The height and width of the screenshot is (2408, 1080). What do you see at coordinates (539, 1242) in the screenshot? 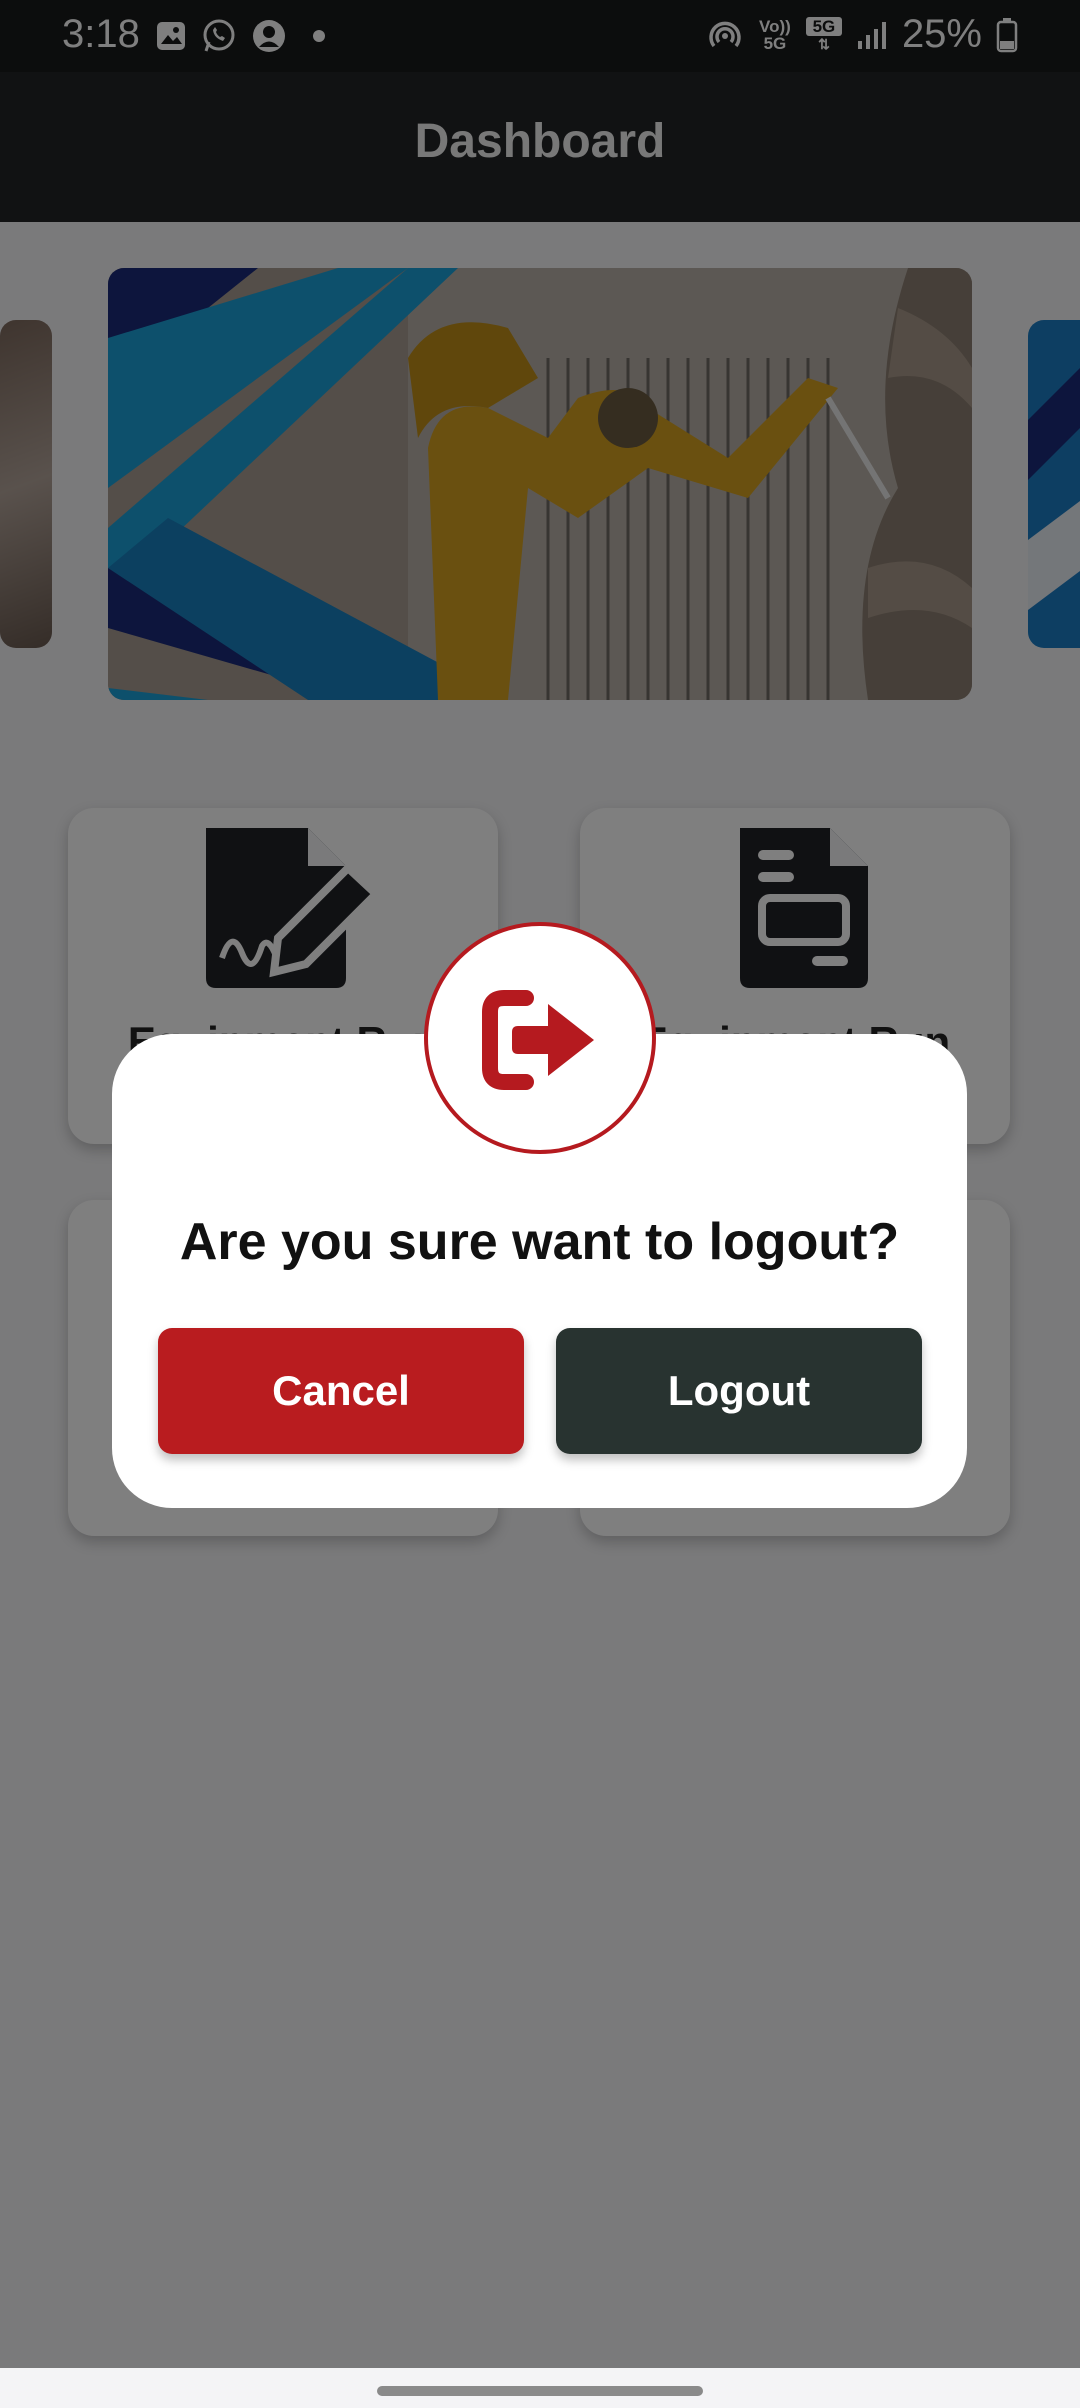
I see `dialog-message: Are you sure want to logout?` at bounding box center [539, 1242].